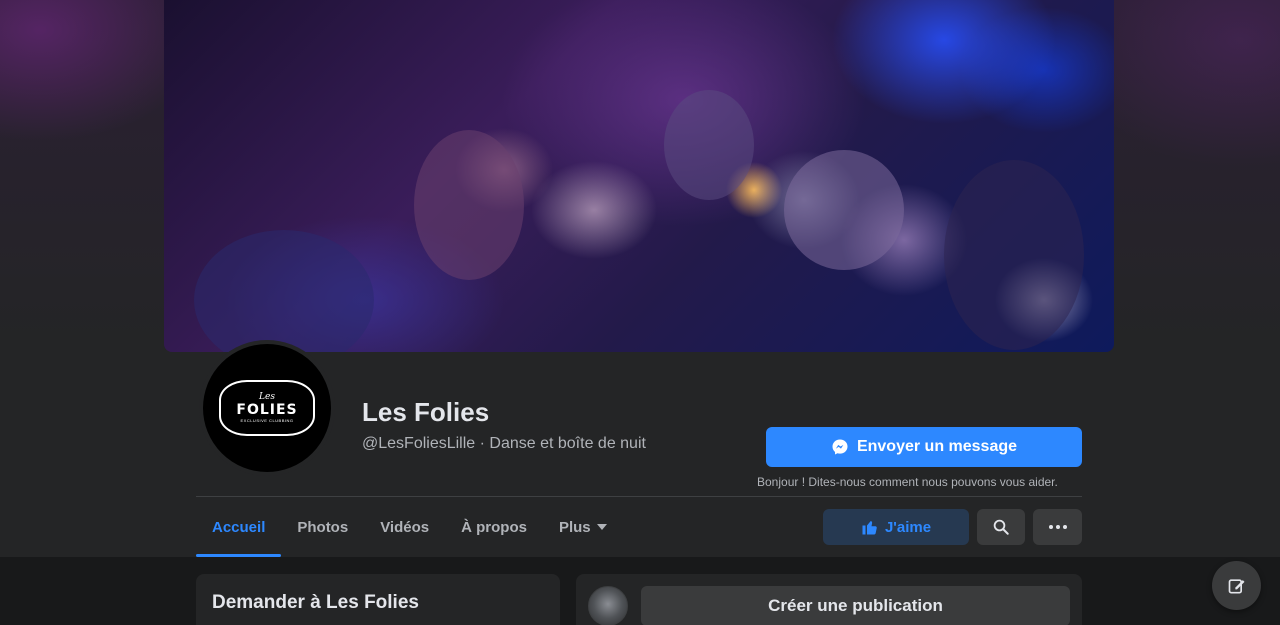  What do you see at coordinates (937, 446) in the screenshot?
I see `send-message-label: Envoyer un message` at bounding box center [937, 446].